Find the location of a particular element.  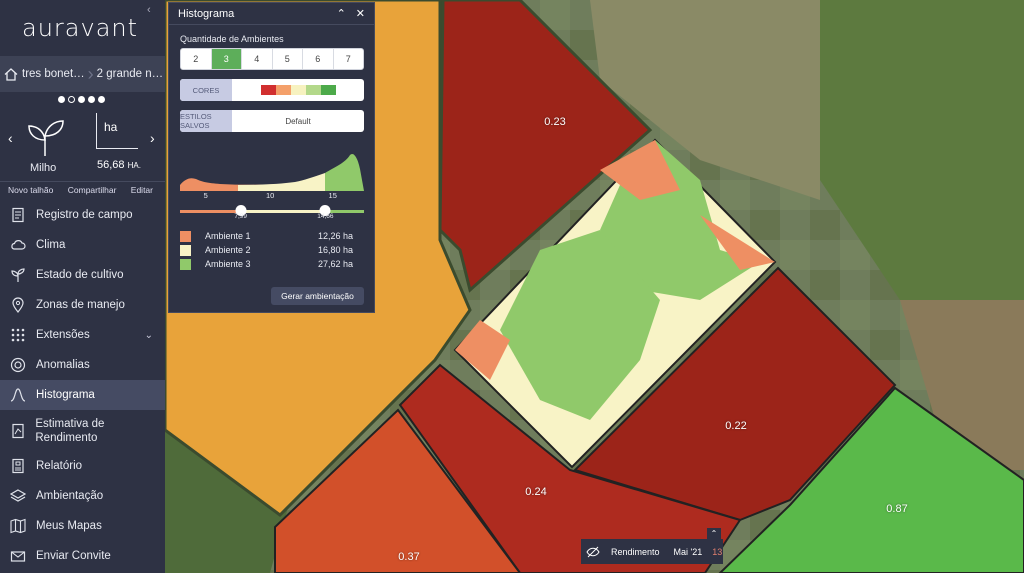

edit-link: Editar is located at coordinates (142, 190).